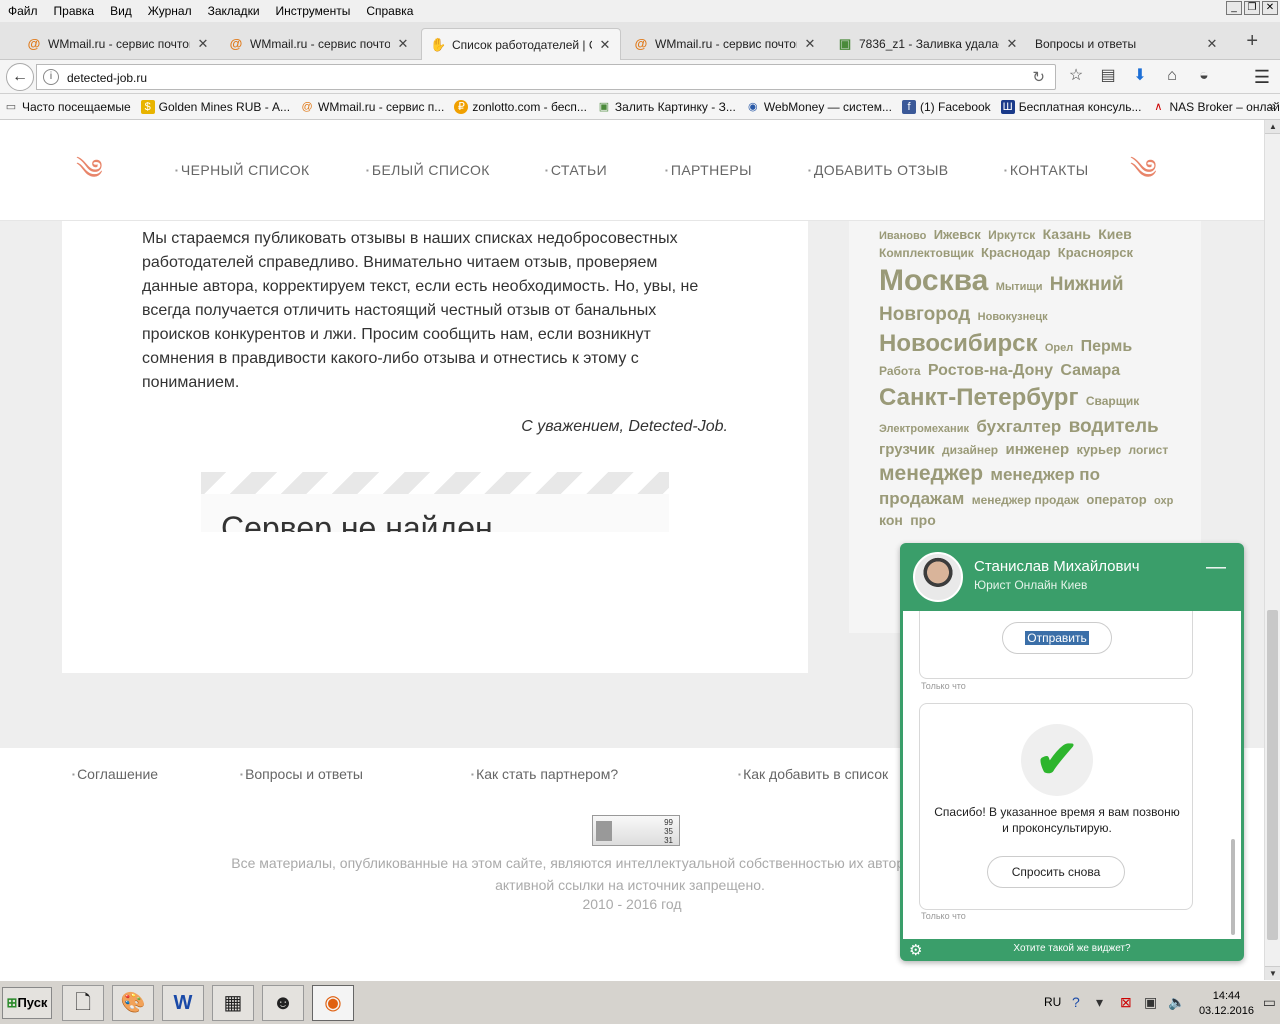  I want to click on network-icon: ⊠, so click(1126, 1002).